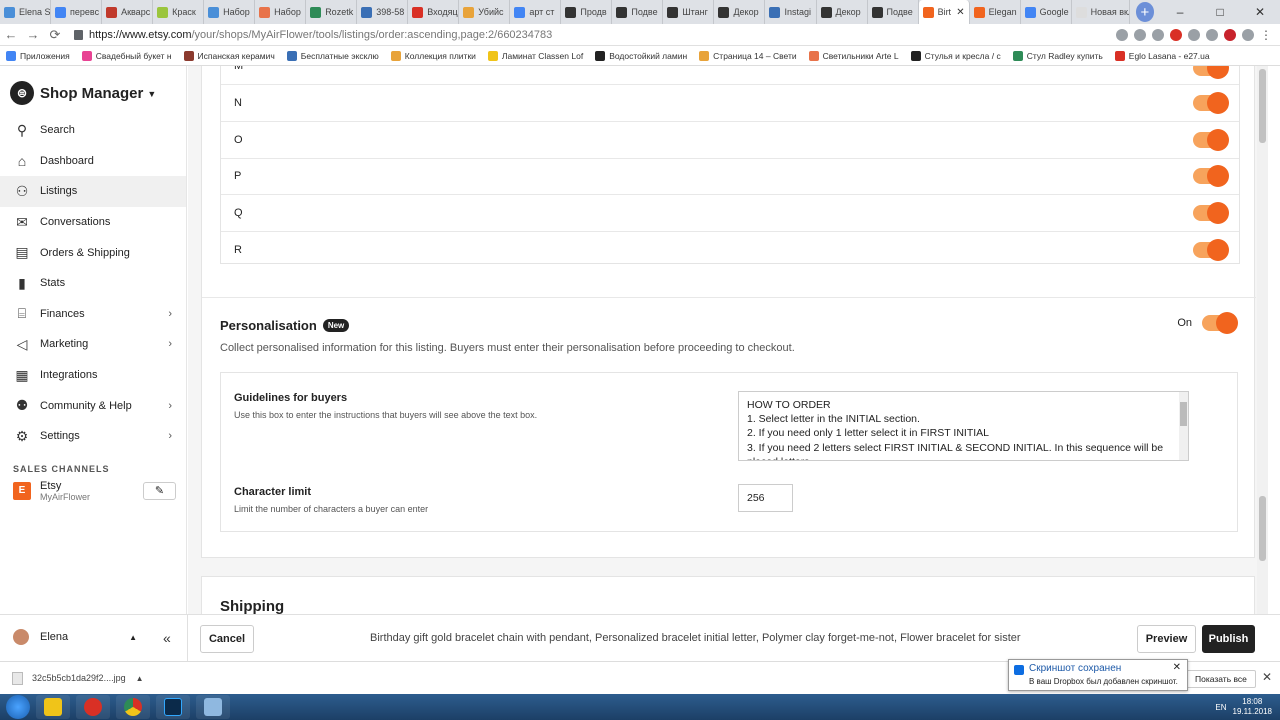 The image size is (1280, 720). What do you see at coordinates (173, 707) in the screenshot?
I see `taskbar-photoshop` at bounding box center [173, 707].